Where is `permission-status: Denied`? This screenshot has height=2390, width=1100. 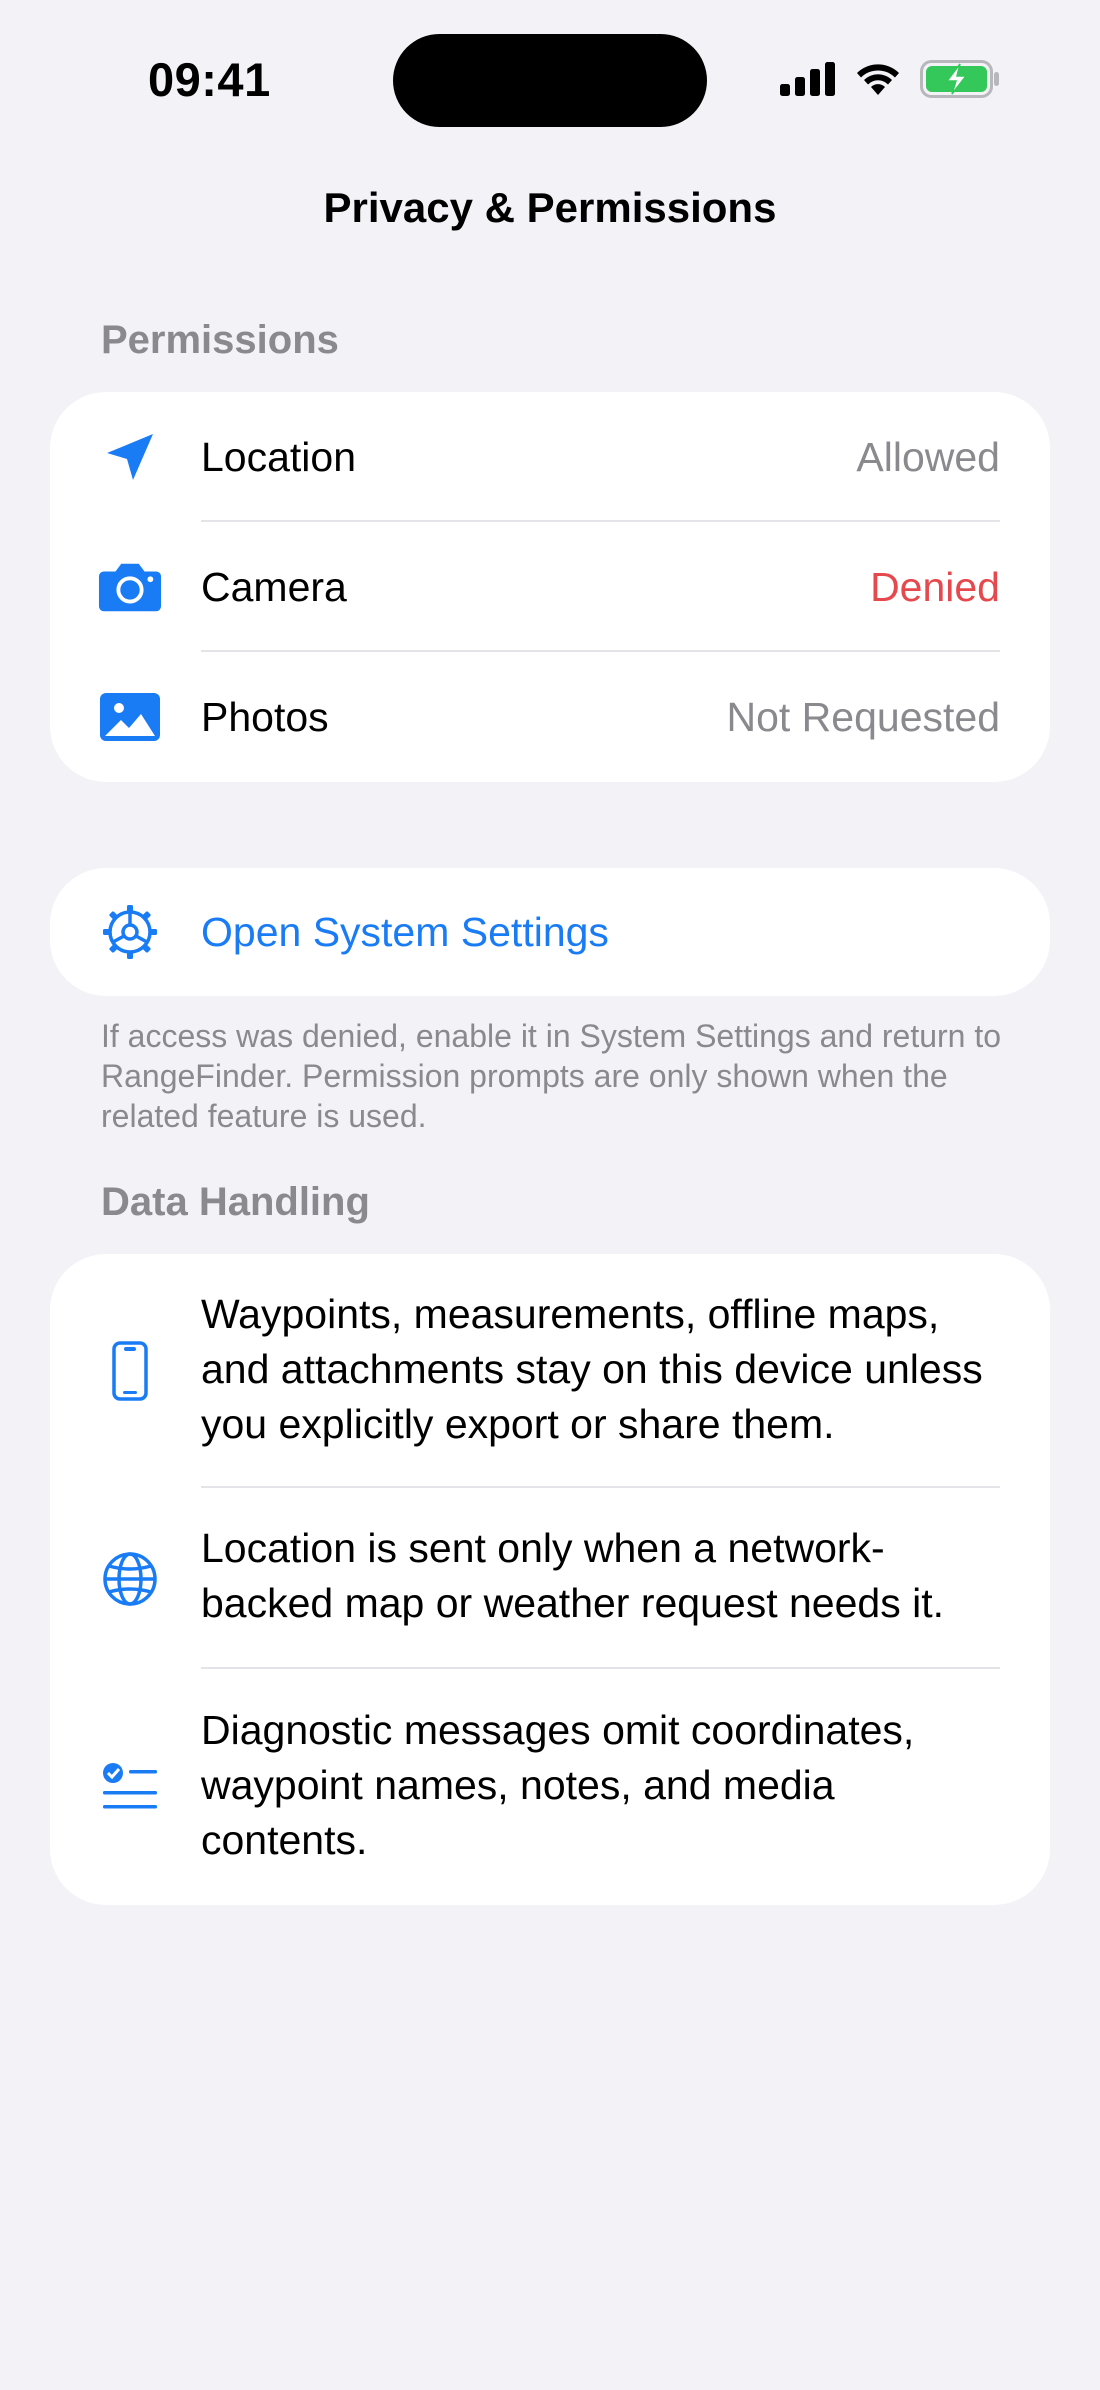
permission-status: Denied is located at coordinates (935, 586).